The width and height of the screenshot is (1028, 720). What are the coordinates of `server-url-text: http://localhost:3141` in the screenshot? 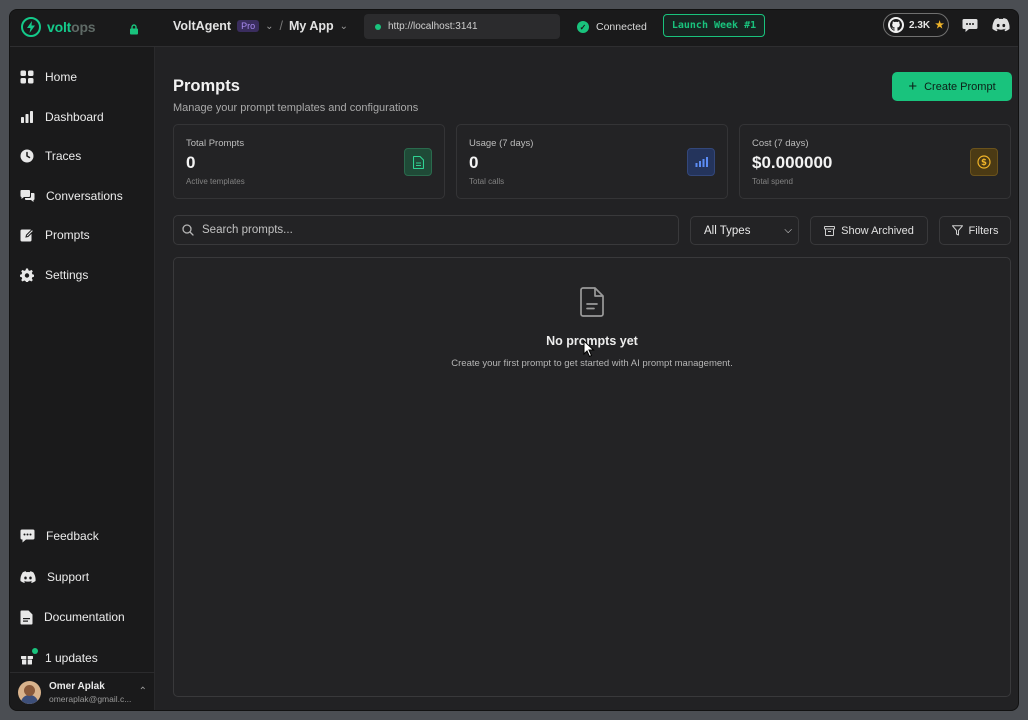 It's located at (433, 26).